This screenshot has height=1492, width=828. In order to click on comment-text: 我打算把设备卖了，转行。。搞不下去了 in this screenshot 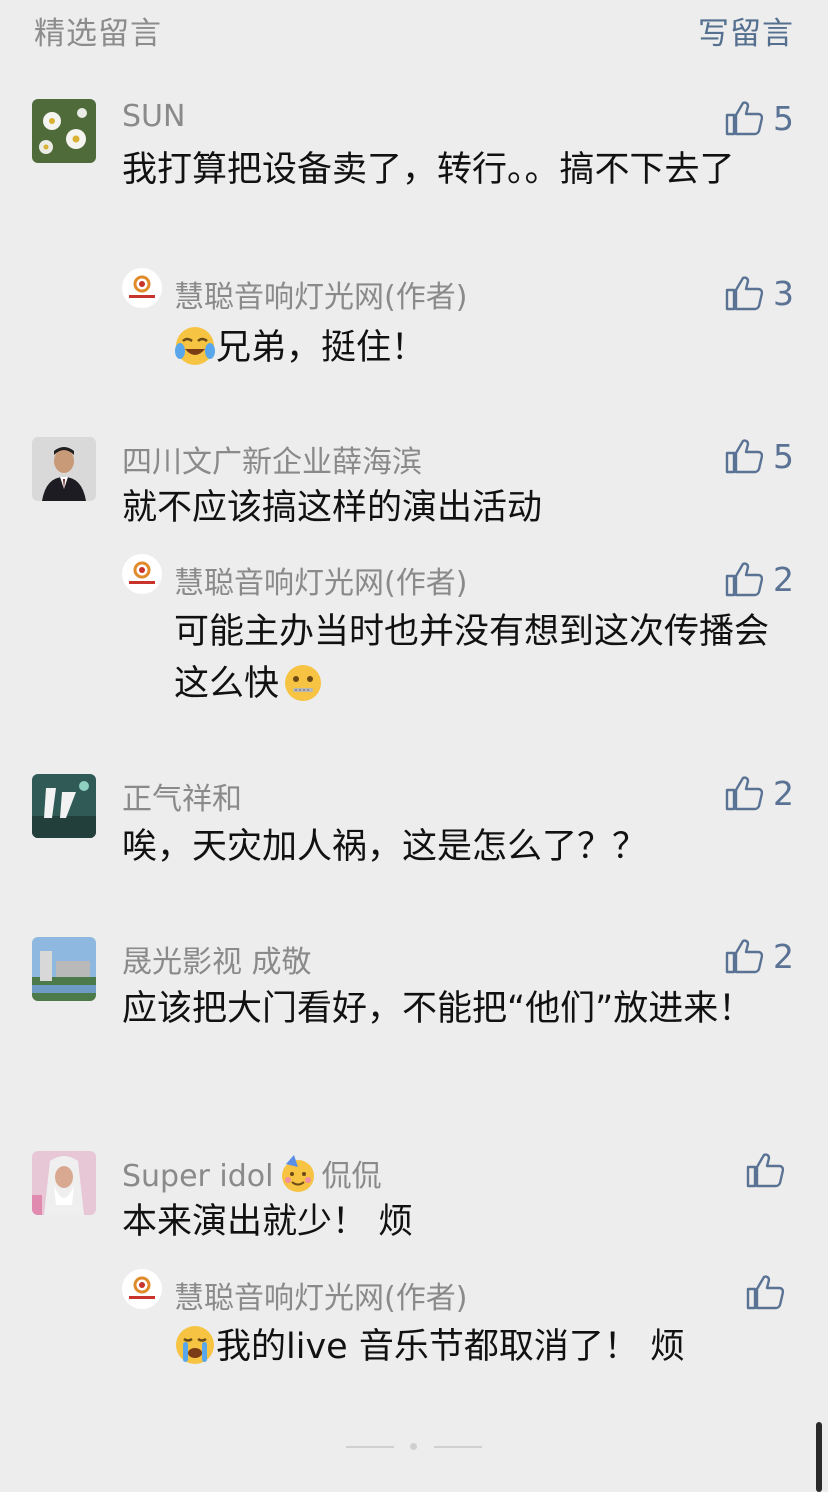, I will do `click(428, 170)`.